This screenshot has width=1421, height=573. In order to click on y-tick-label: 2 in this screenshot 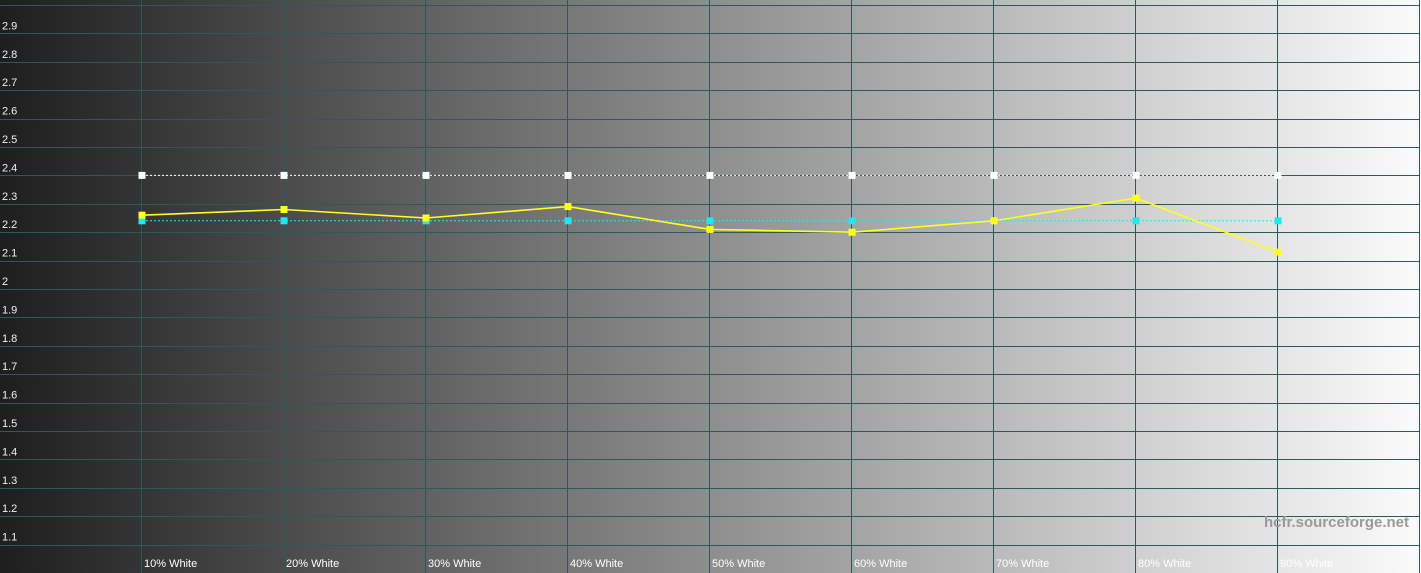, I will do `click(5, 282)`.